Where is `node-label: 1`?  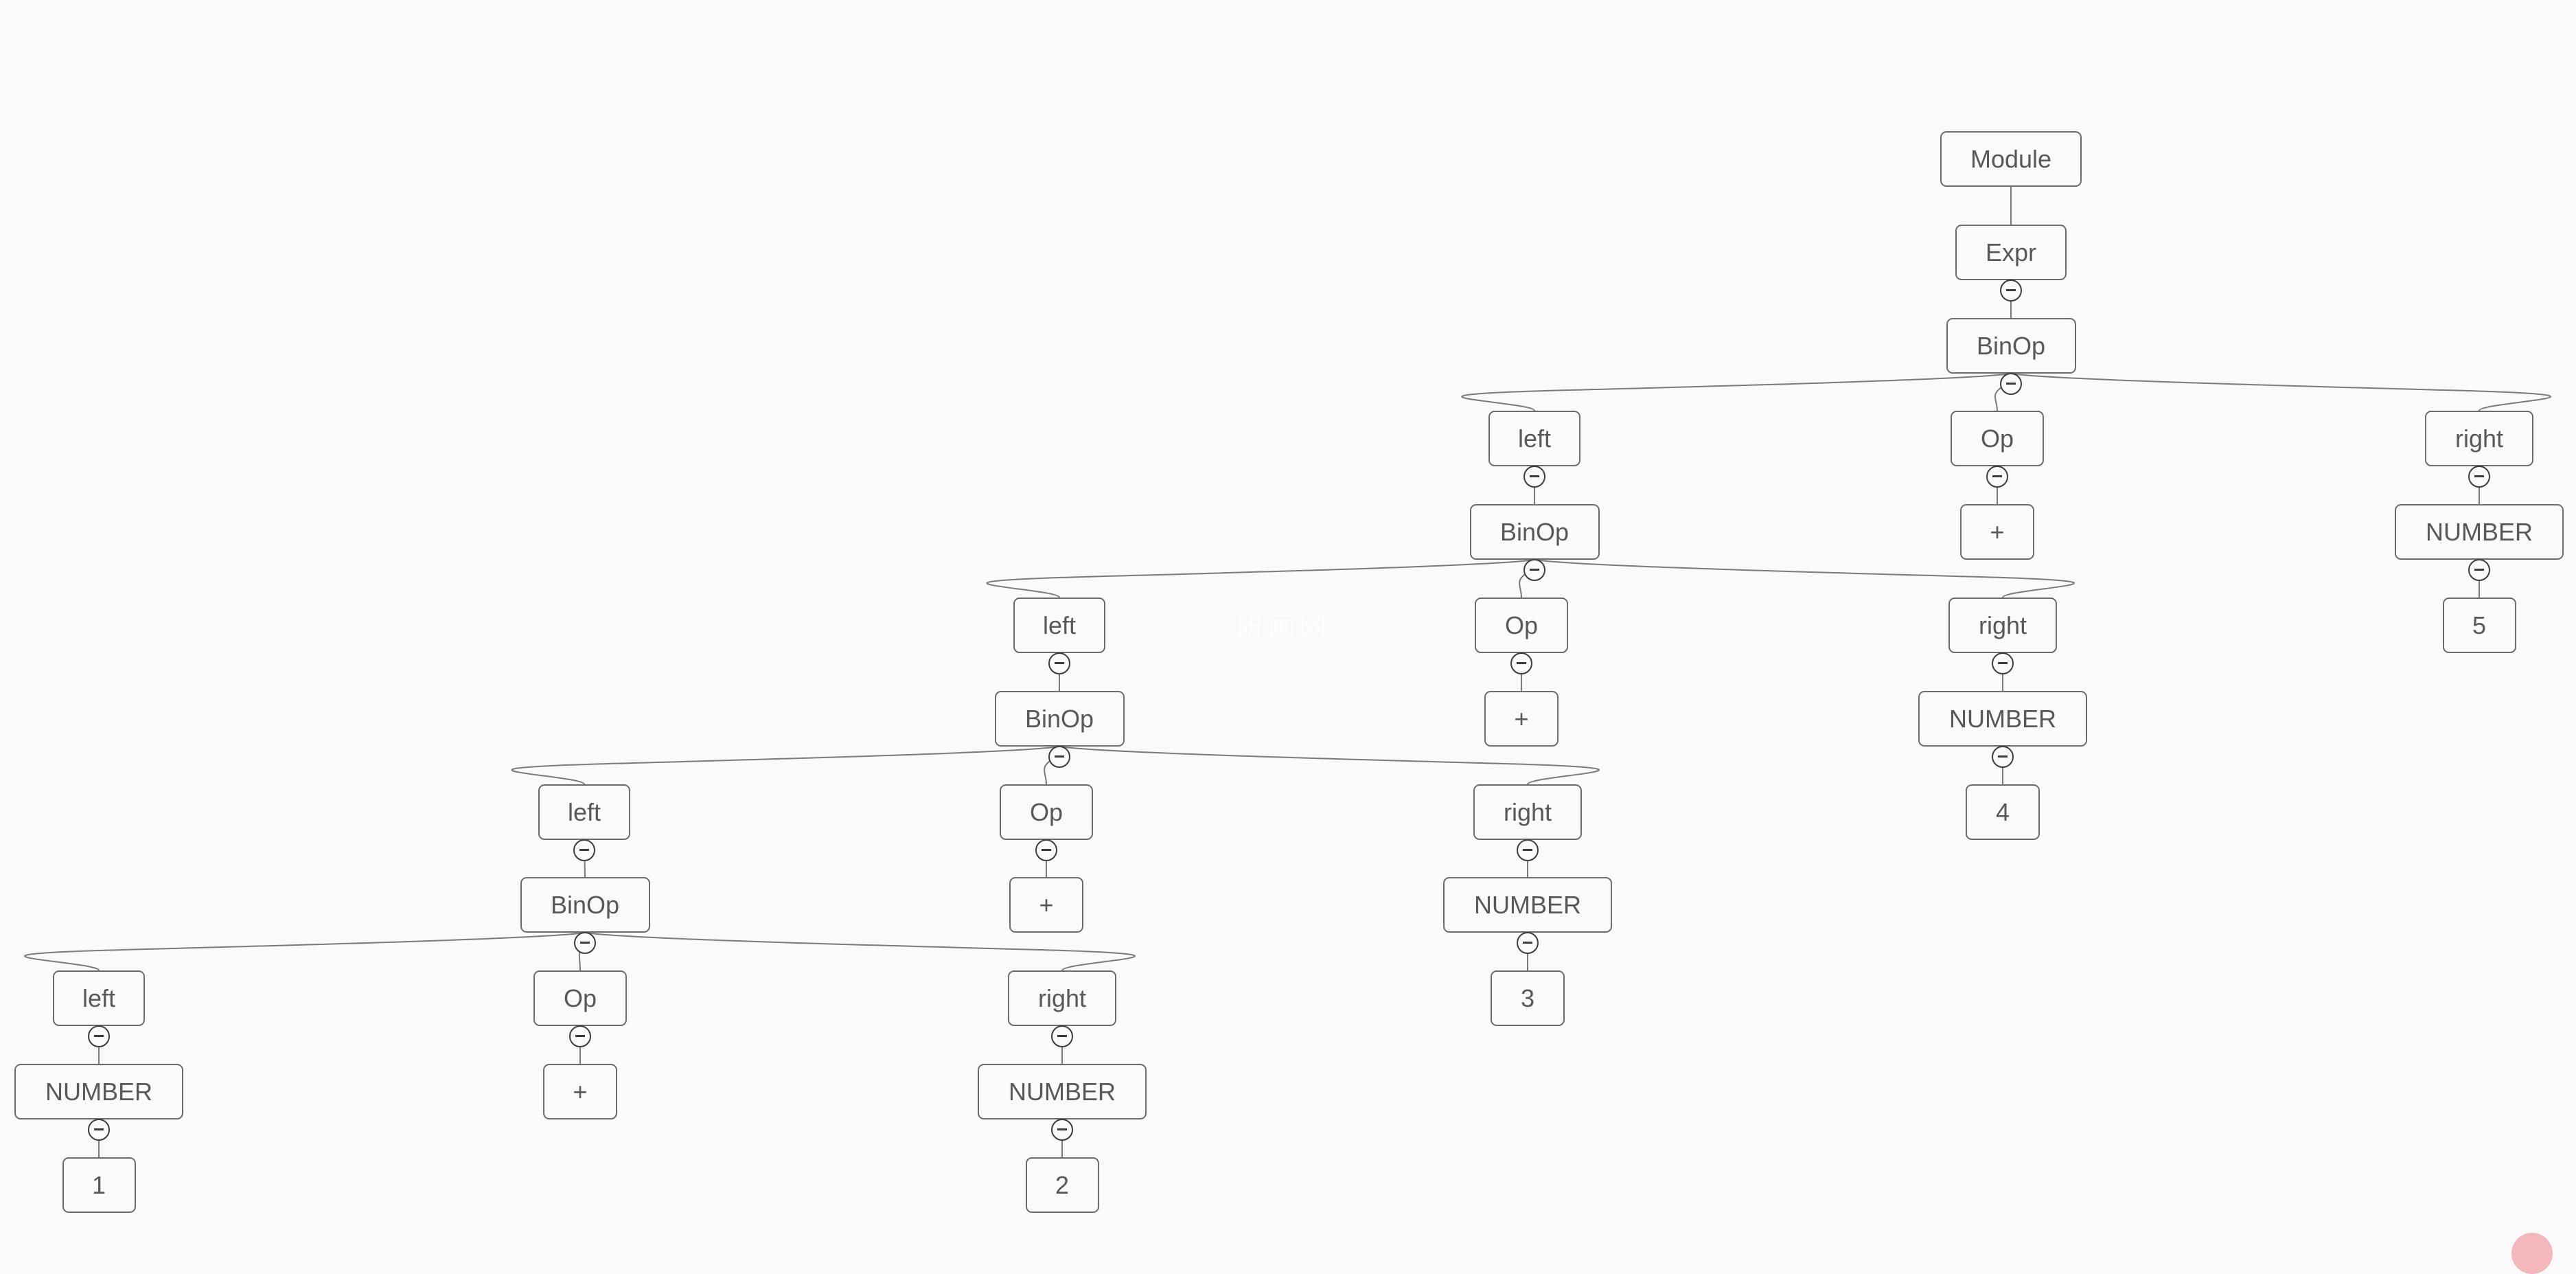 node-label: 1 is located at coordinates (99, 1184).